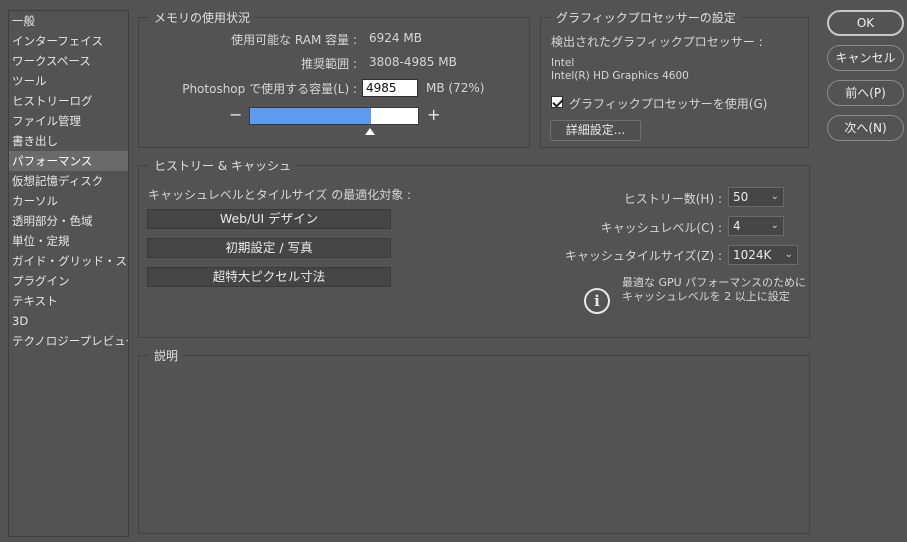  What do you see at coordinates (370, 131) in the screenshot?
I see `memory-usage-slider-thumb` at bounding box center [370, 131].